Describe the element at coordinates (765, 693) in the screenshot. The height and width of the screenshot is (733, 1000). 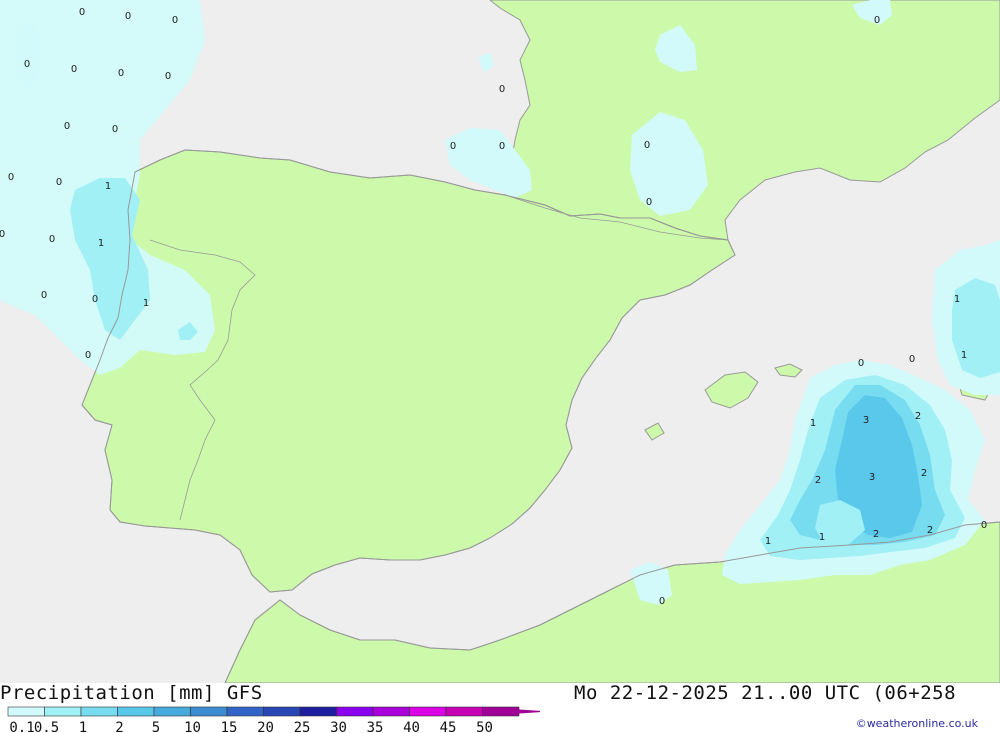
I see `forecast-datetime: Mo 22-12-2025 21..00 UTC (06+258` at that location.